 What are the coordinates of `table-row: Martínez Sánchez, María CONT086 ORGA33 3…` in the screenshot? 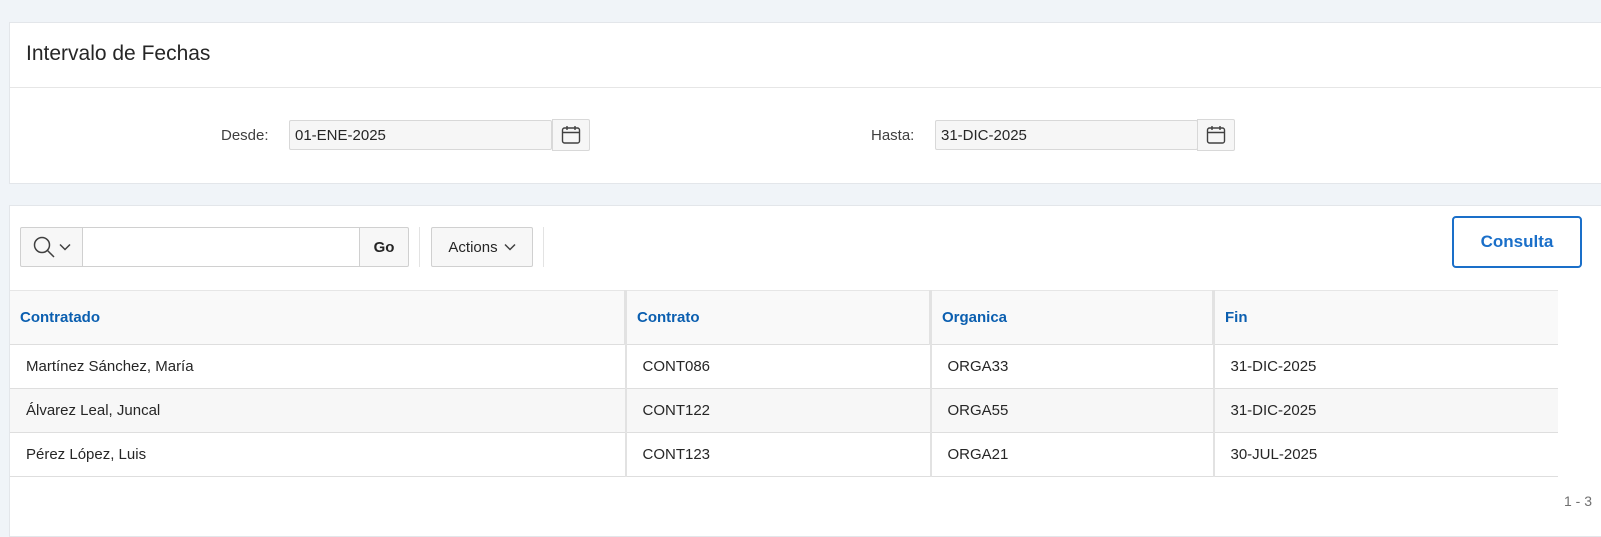 It's located at (784, 366).